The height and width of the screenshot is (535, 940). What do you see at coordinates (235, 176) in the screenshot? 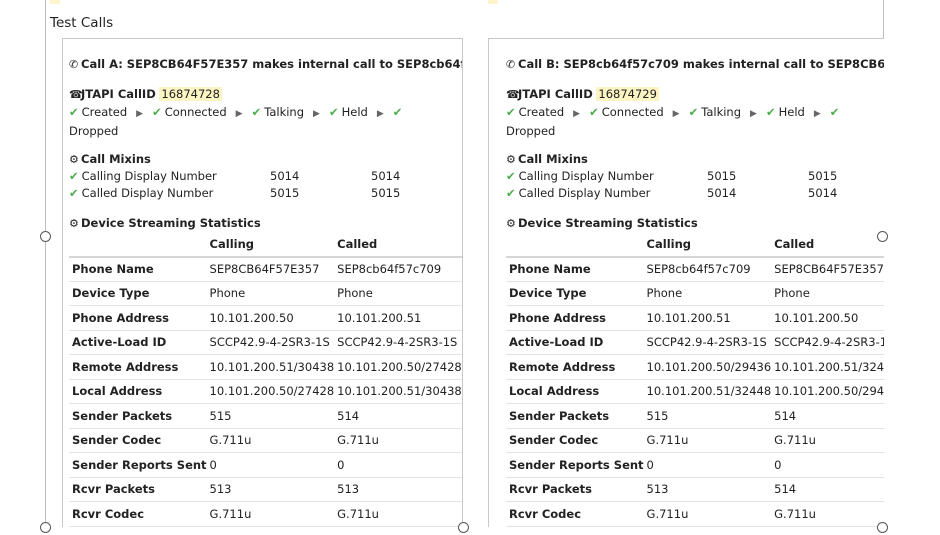
I see `mixin-row: ✔ Calling Display Number 5014 5014` at bounding box center [235, 176].